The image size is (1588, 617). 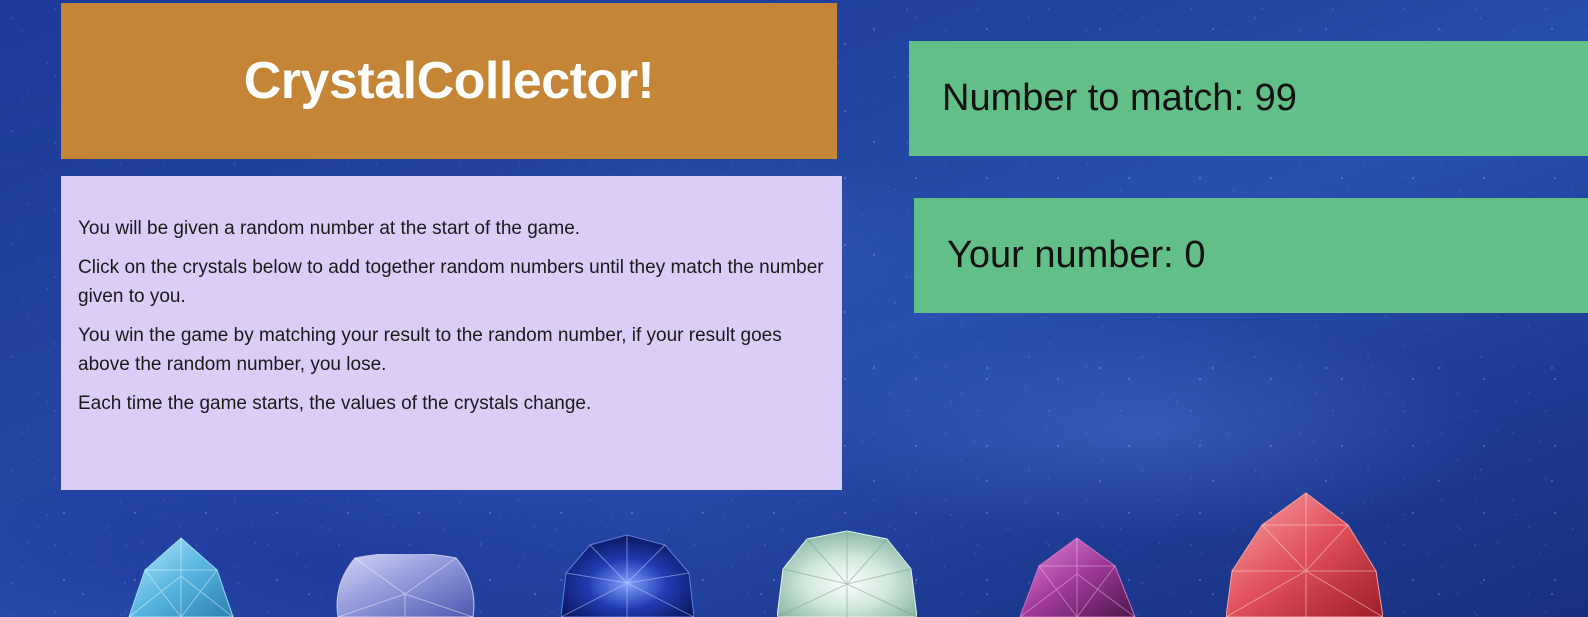 I want to click on crystal-aquamarine, so click(x=181, y=576).